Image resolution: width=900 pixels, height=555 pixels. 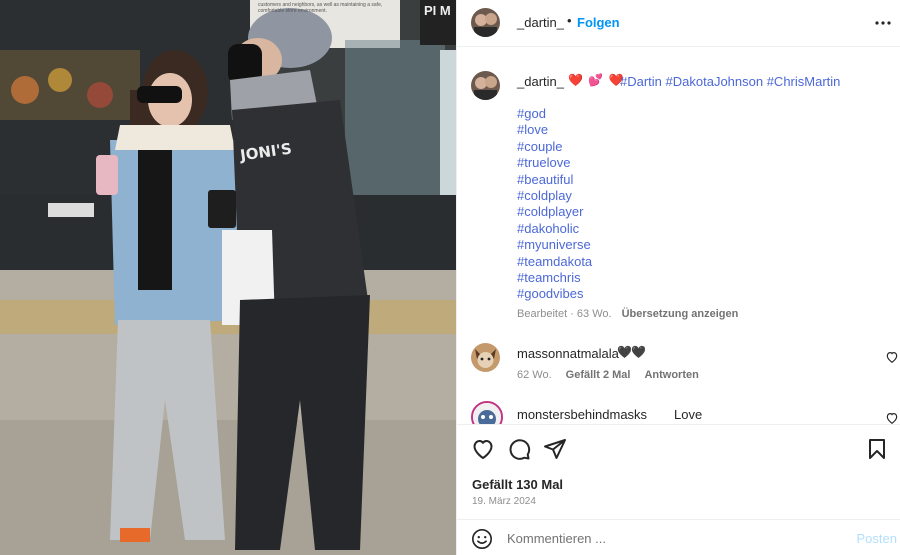 What do you see at coordinates (554, 245) in the screenshot?
I see `hashtag-link: #myuniverse` at bounding box center [554, 245].